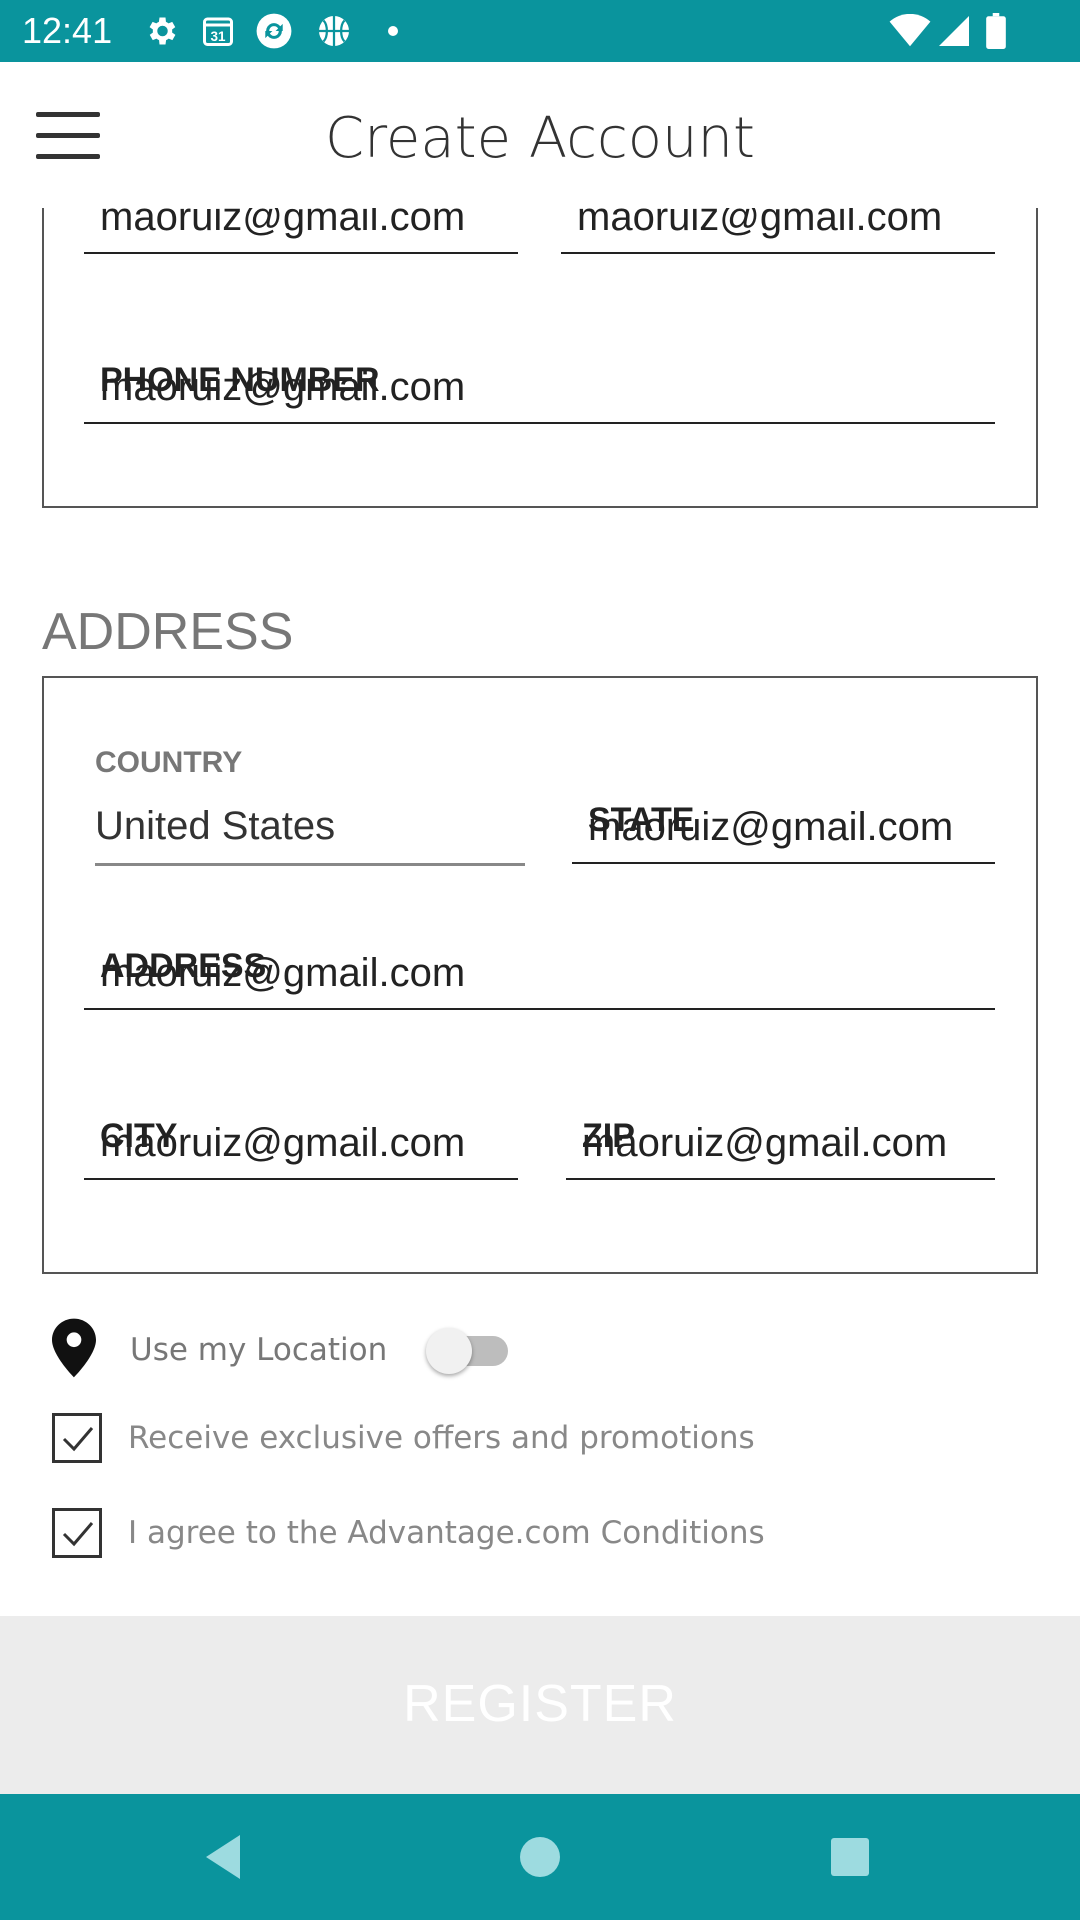  What do you see at coordinates (334, 31) in the screenshot?
I see `basketball-icon` at bounding box center [334, 31].